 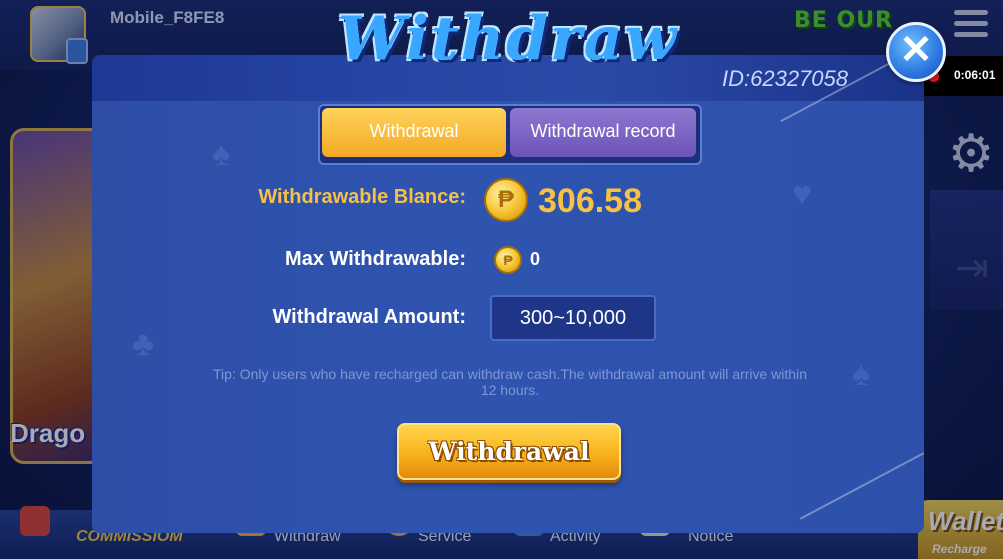 What do you see at coordinates (369, 317) in the screenshot?
I see `withdrawal-amount-label: Withdrawal Amount:` at bounding box center [369, 317].